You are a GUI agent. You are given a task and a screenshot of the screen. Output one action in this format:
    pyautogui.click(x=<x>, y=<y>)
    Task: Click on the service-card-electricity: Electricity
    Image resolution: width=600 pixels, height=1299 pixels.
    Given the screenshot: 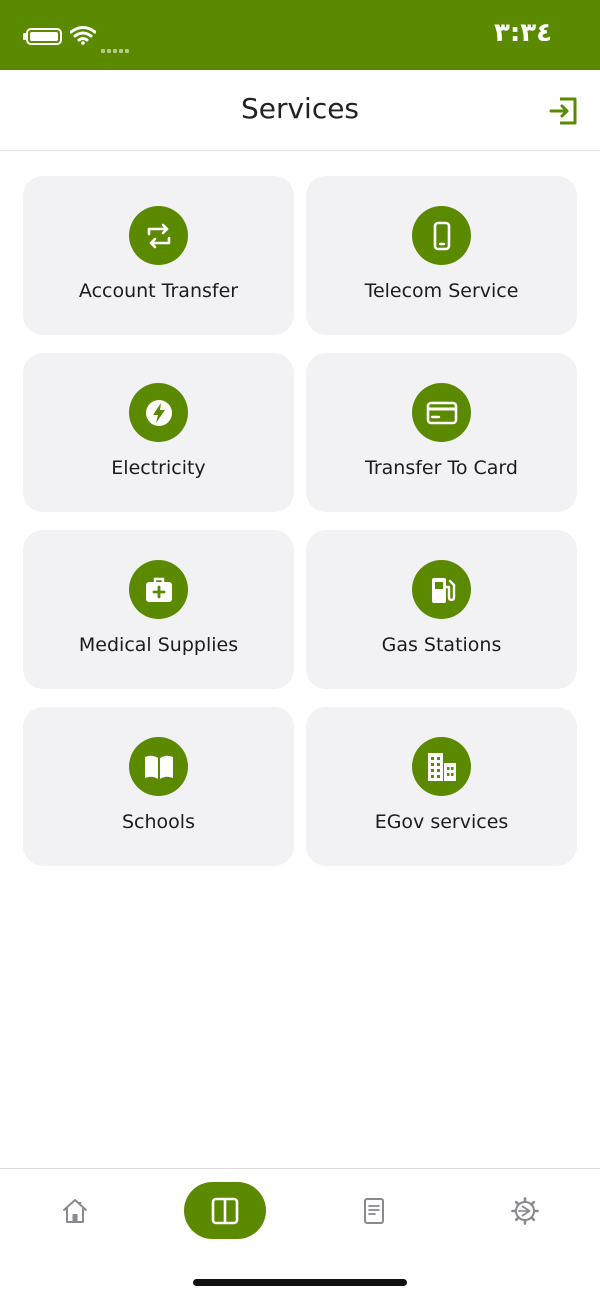 What is the action you would take?
    pyautogui.click(x=158, y=432)
    